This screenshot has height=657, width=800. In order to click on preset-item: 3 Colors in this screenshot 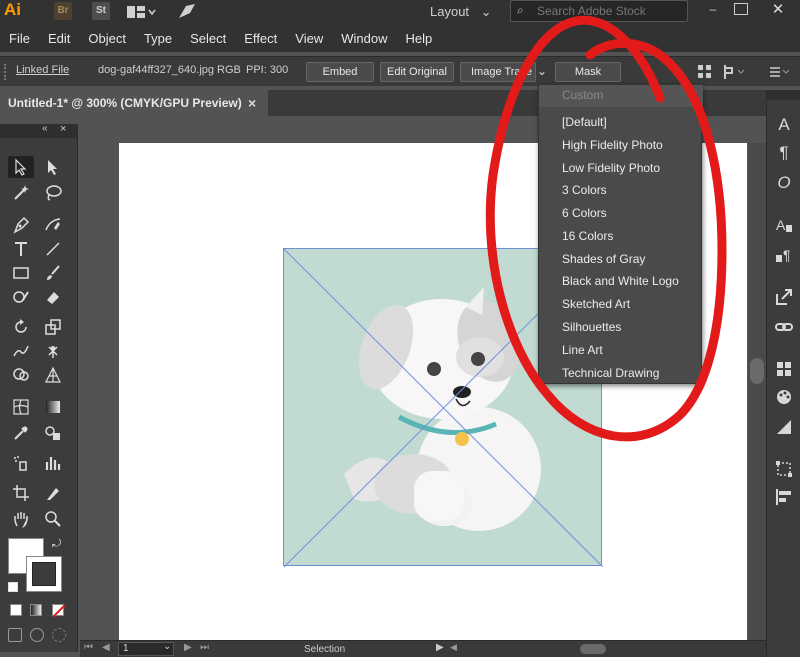, I will do `click(584, 190)`.